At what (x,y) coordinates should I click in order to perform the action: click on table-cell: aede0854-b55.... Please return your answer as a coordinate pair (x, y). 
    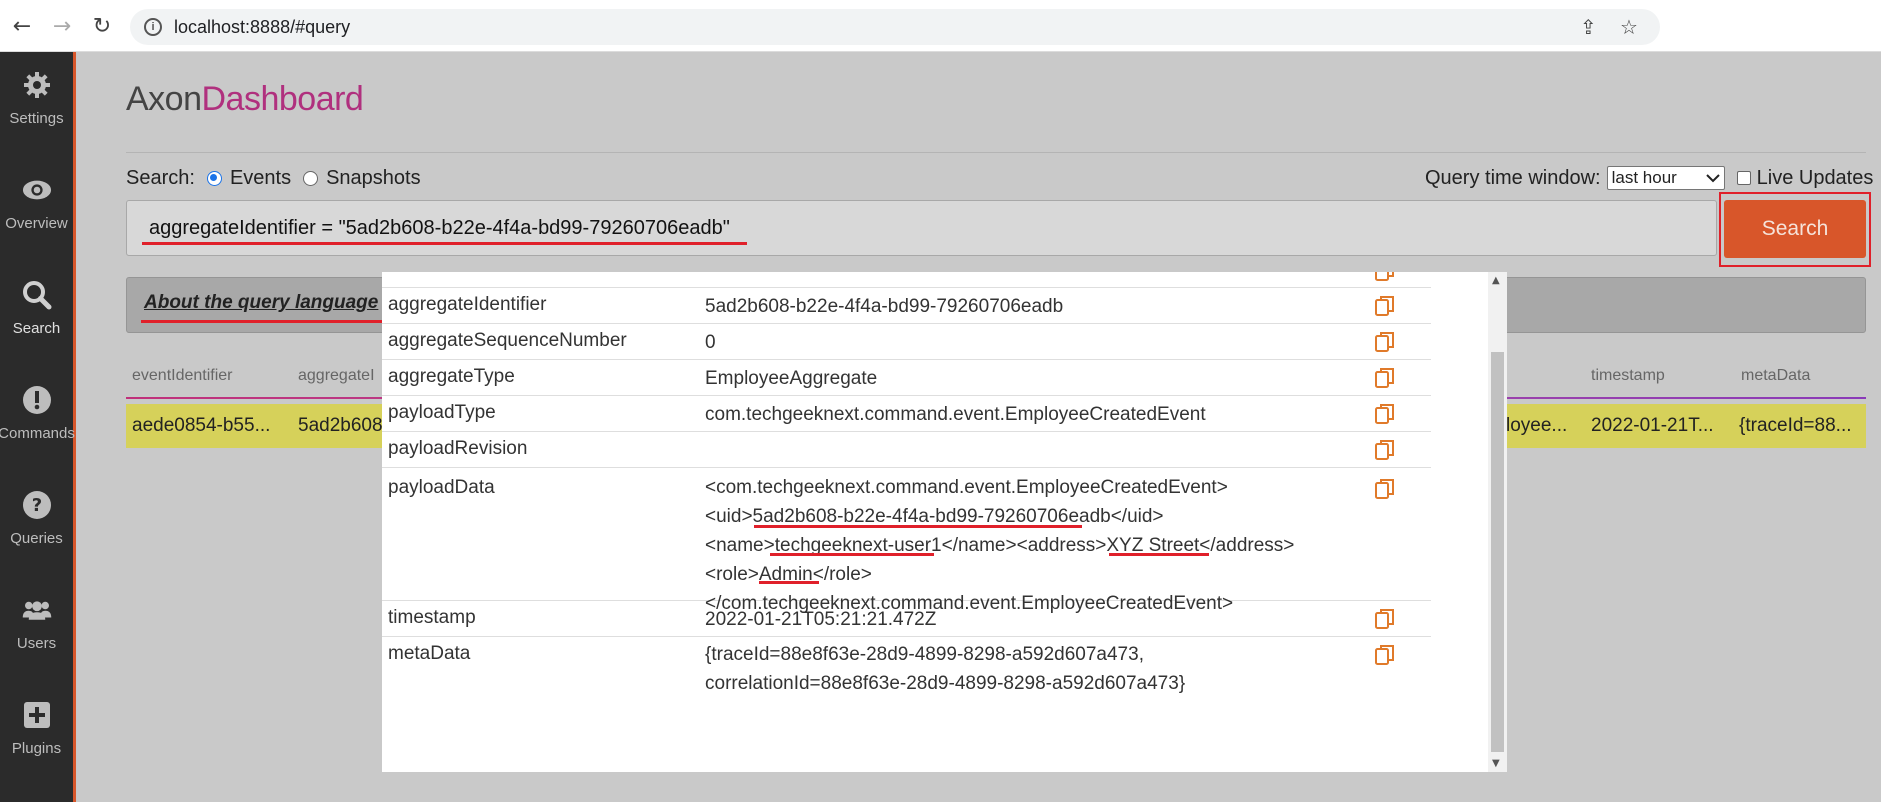
    Looking at the image, I should click on (201, 425).